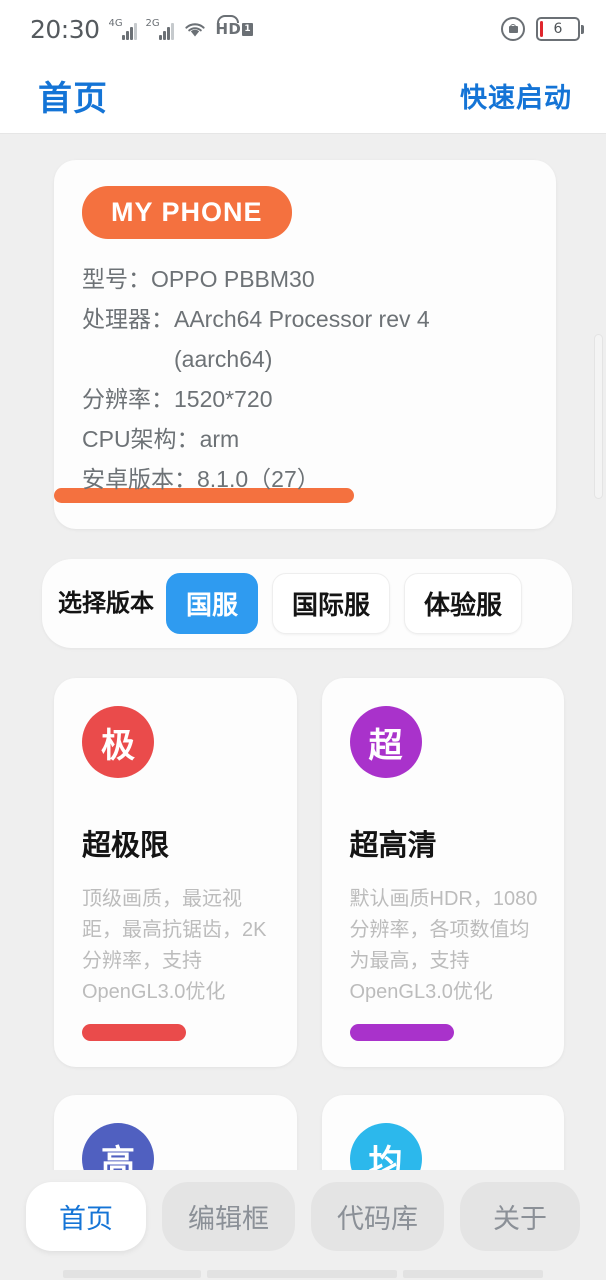  Describe the element at coordinates (219, 439) in the screenshot. I see `spec-value: arm` at that location.